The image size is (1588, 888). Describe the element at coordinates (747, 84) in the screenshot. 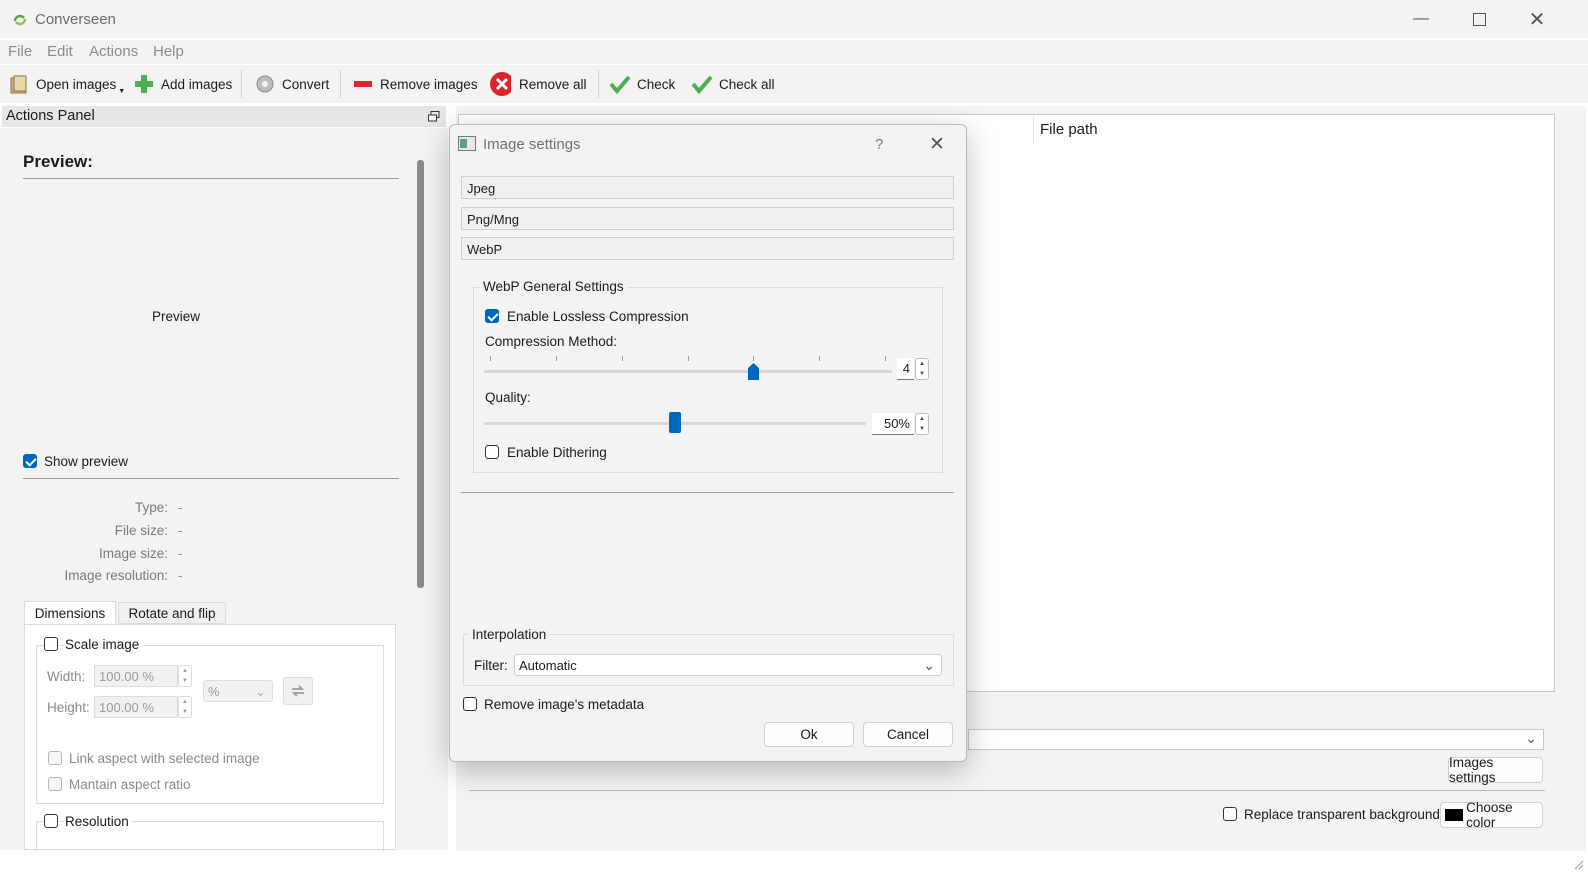

I see `check-all-label: Check all` at that location.